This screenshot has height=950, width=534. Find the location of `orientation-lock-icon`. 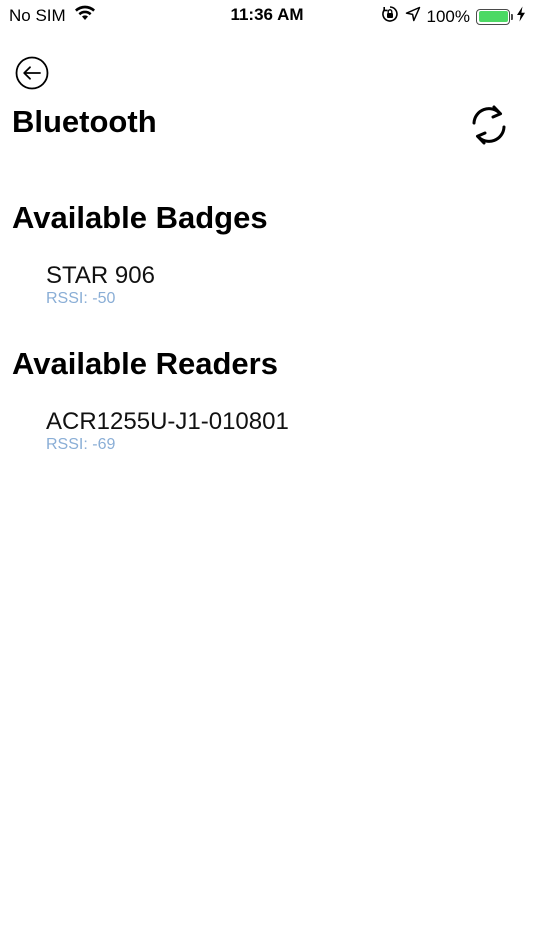

orientation-lock-icon is located at coordinates (390, 16).